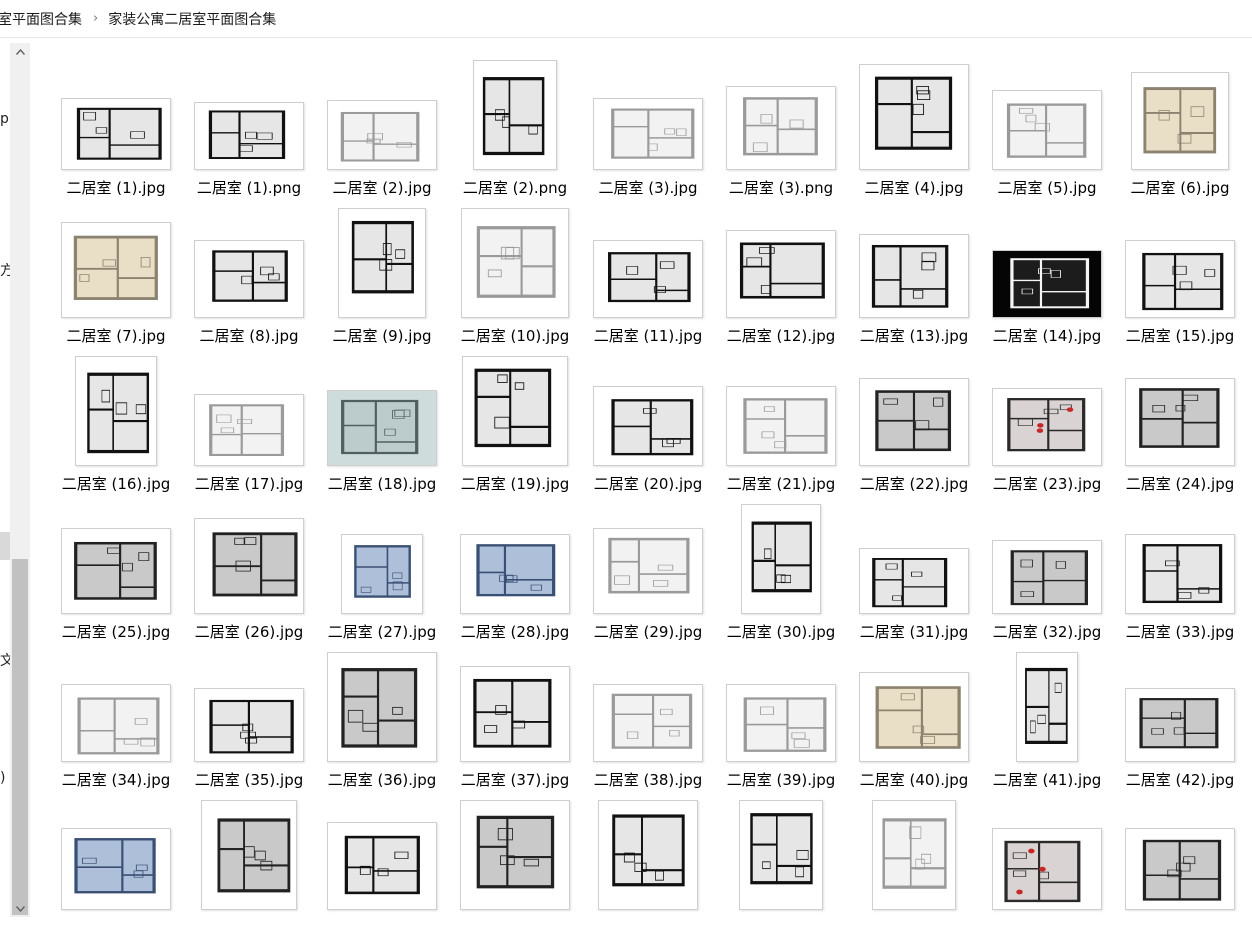 The height and width of the screenshot is (940, 1252). Describe the element at coordinates (914, 126) in the screenshot. I see `file-item: 二居室 (4).jpg` at that location.